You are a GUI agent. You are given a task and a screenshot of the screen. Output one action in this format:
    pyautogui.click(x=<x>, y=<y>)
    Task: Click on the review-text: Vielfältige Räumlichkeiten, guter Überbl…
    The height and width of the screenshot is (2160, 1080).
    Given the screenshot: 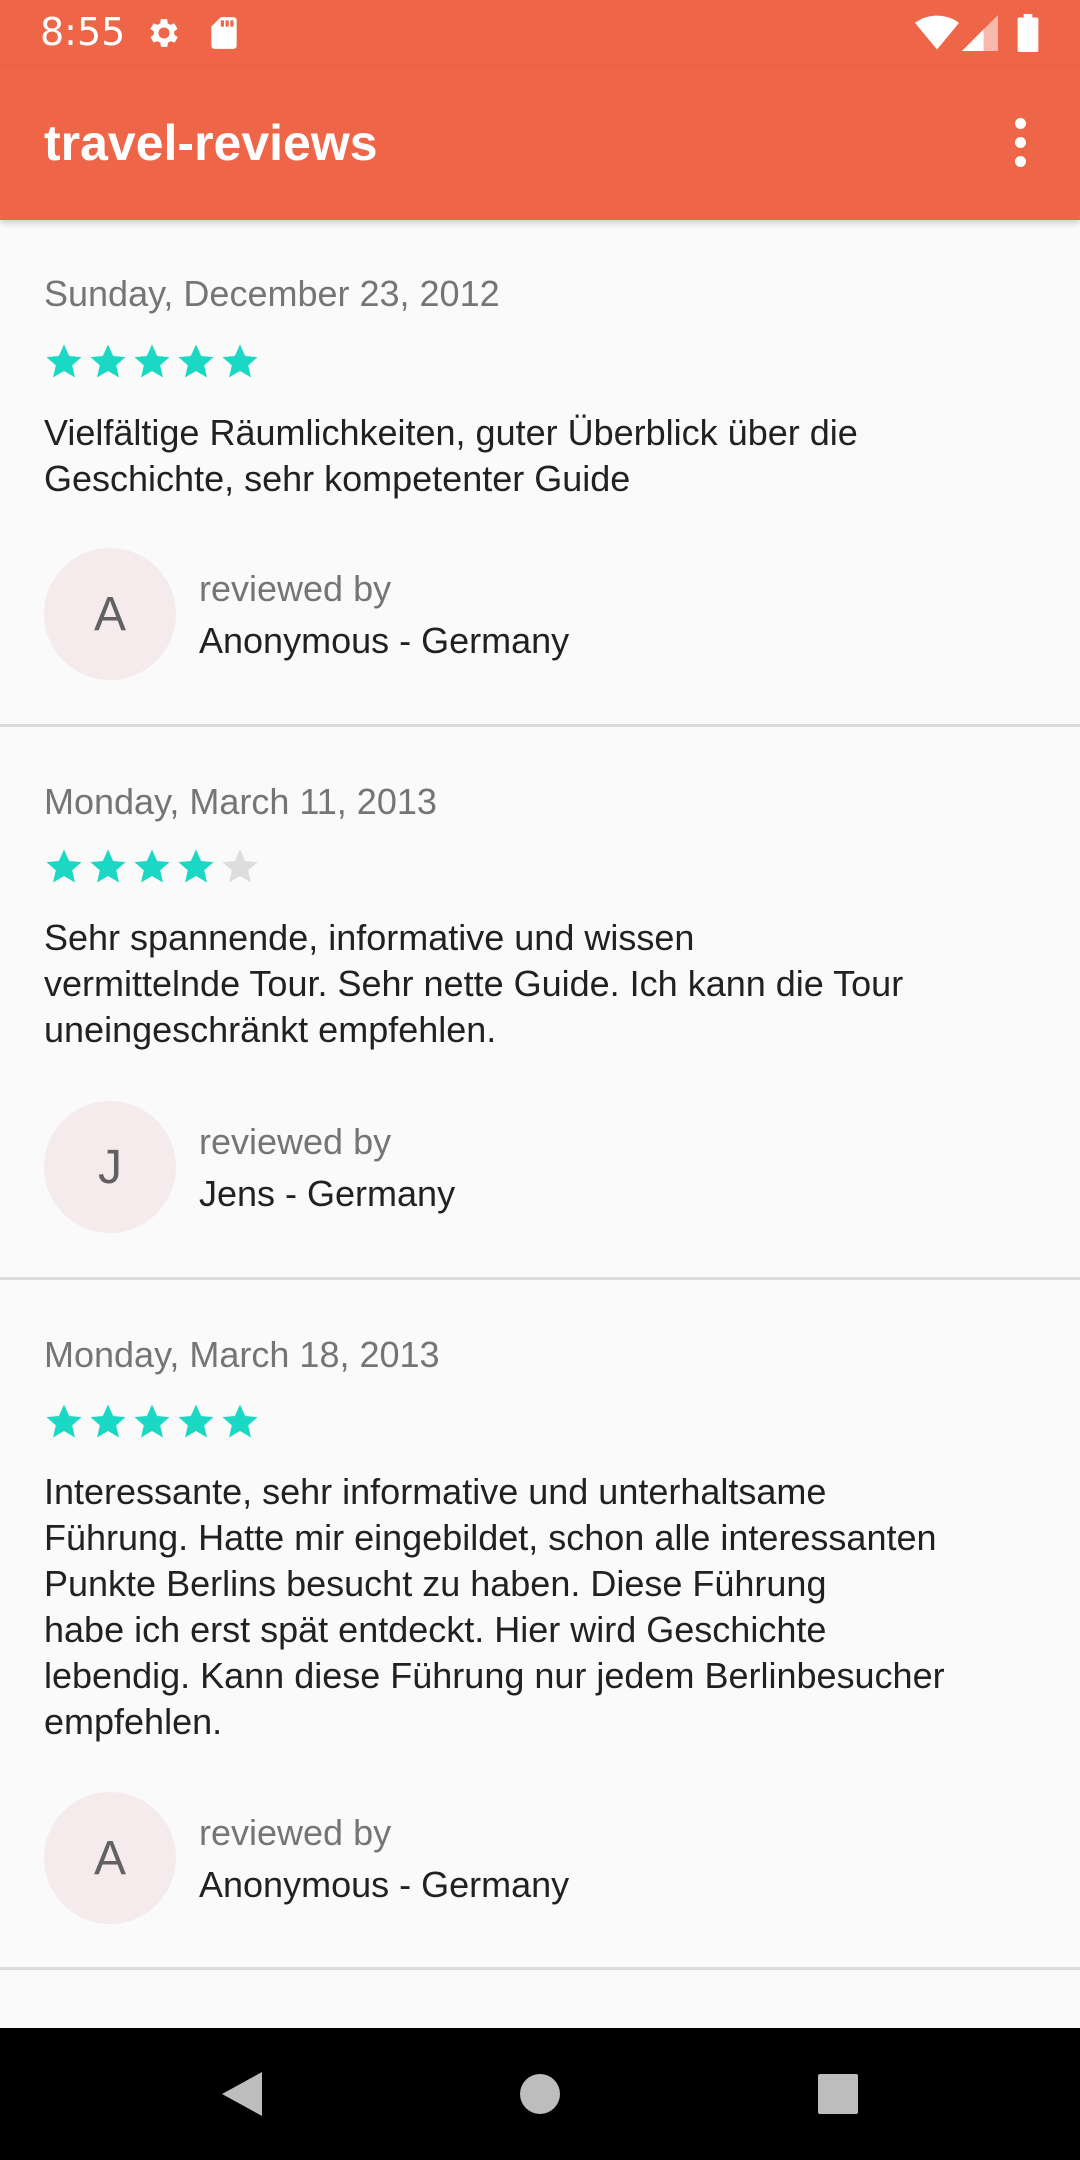 What is the action you would take?
    pyautogui.click(x=451, y=455)
    